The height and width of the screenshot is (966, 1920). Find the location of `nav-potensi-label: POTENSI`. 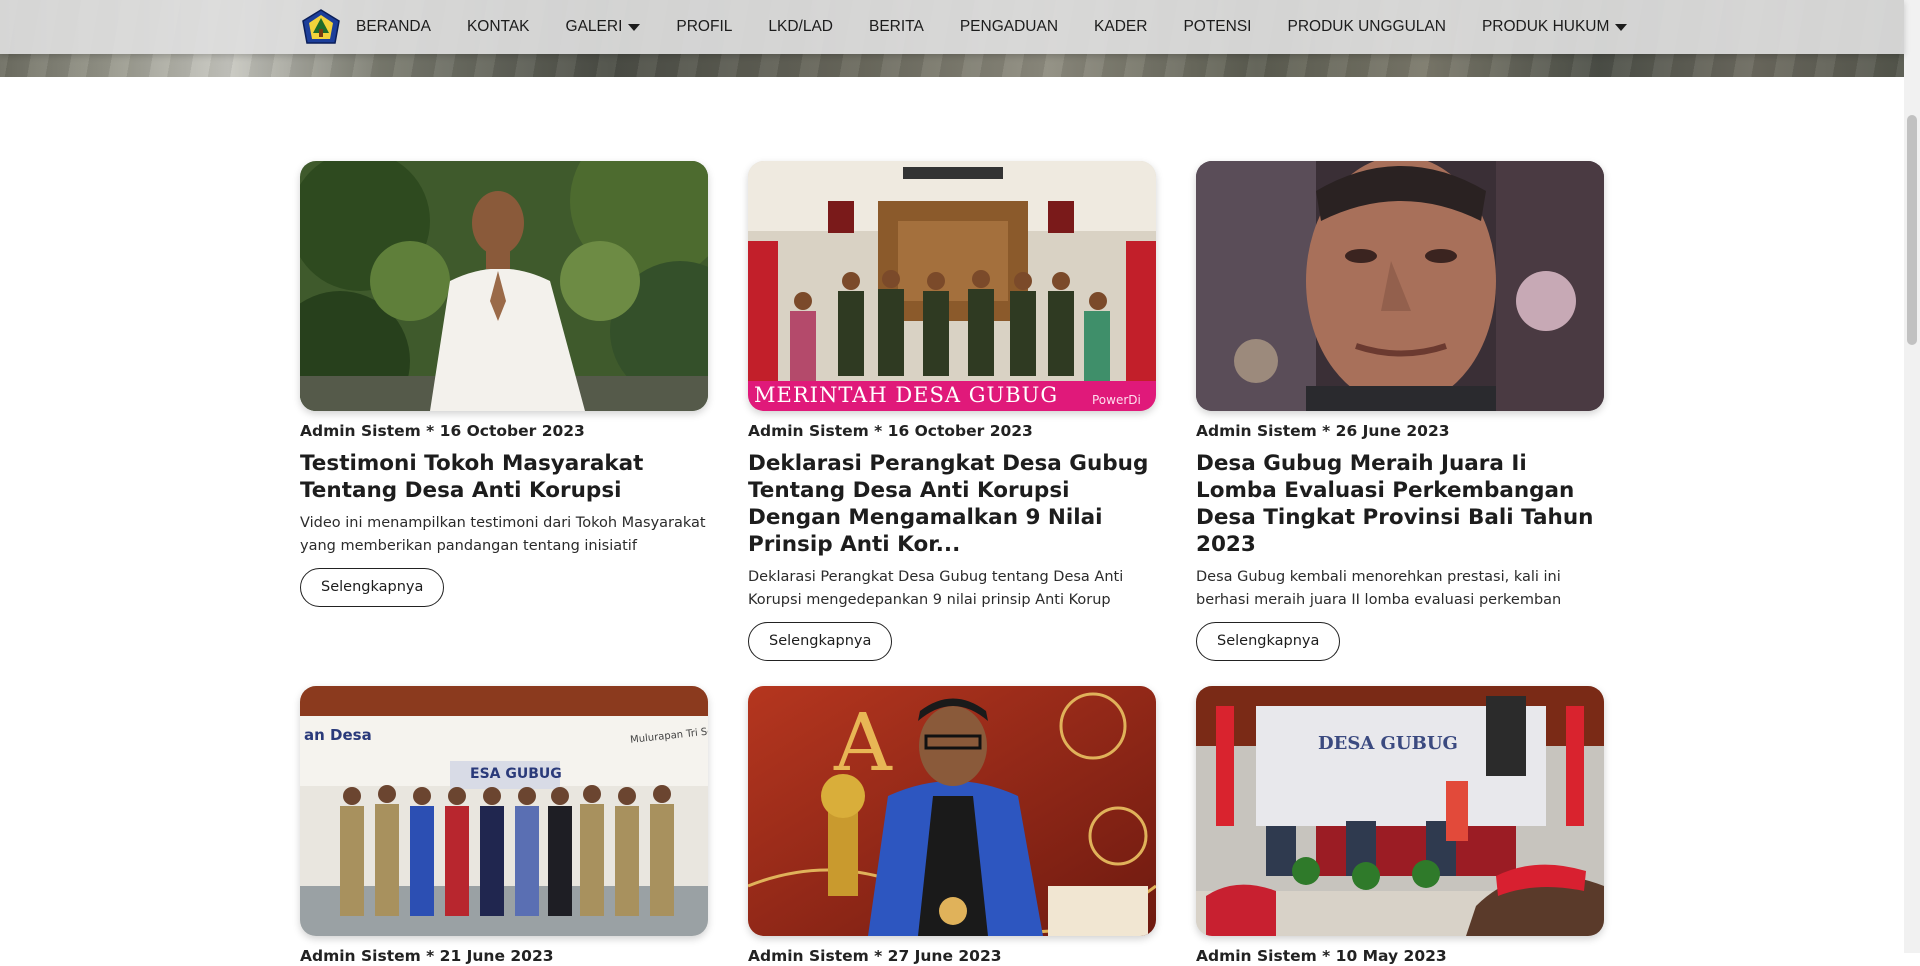

nav-potensi-label: POTENSI is located at coordinates (1217, 26).